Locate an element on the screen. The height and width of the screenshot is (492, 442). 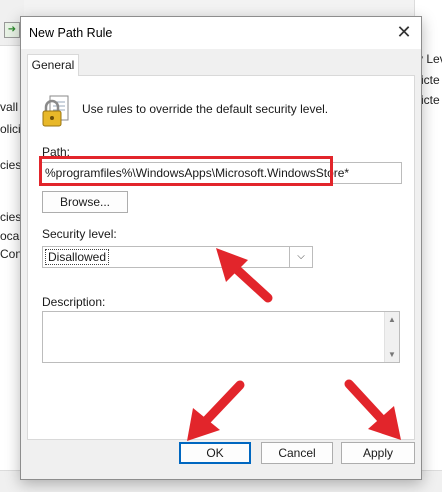
cancel-button-label: Cancel is located at coordinates (297, 453).